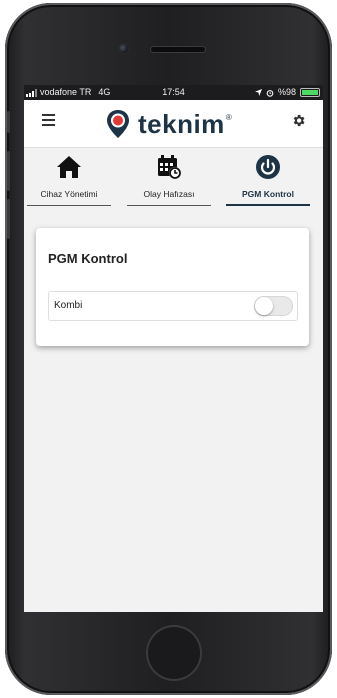  I want to click on home-button, so click(174, 653).